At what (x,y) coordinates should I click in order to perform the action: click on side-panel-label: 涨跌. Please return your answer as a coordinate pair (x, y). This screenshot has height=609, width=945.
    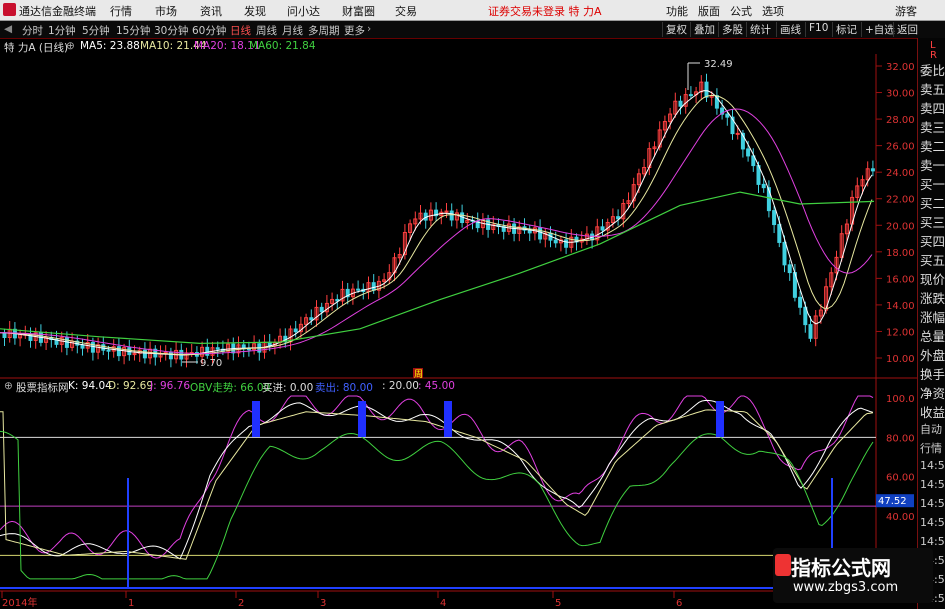
    Looking at the image, I should click on (932, 297).